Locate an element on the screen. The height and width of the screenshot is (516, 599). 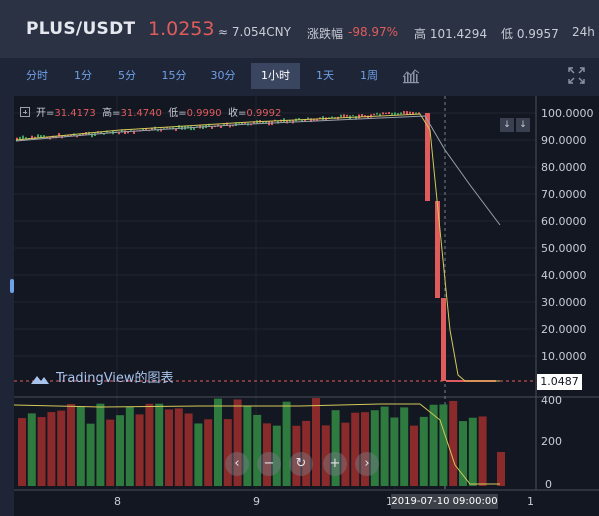
scroll-down-alt-icon: ↓ is located at coordinates (523, 125).